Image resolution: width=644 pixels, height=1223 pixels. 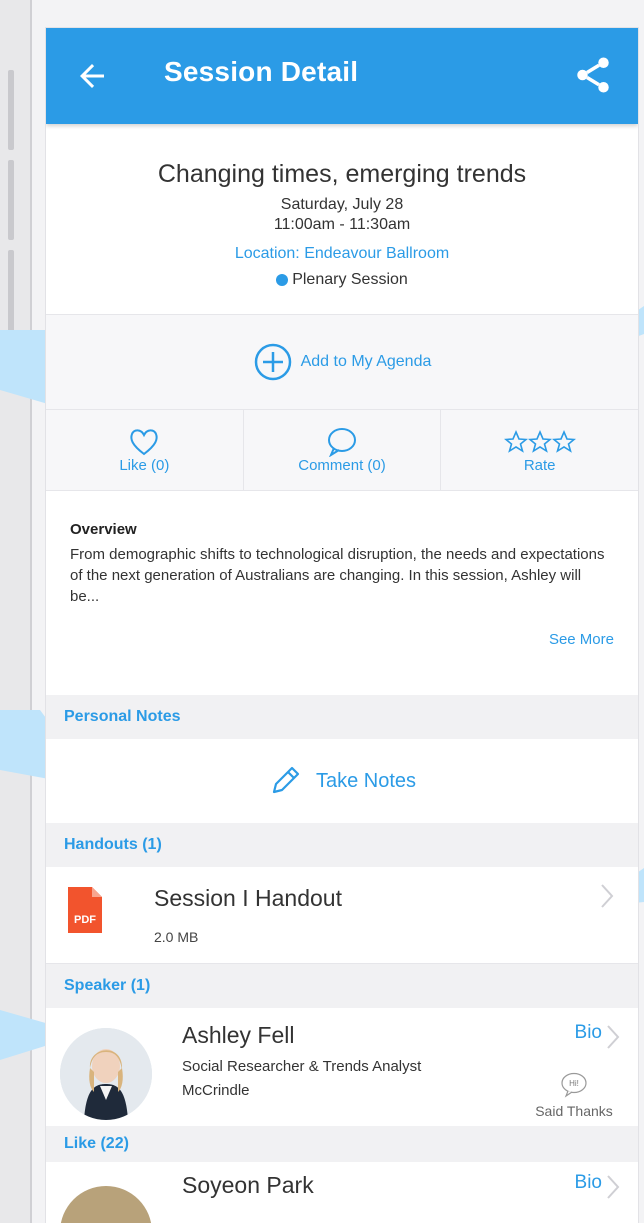 I want to click on session-date: Saturday, July 28, so click(x=342, y=204).